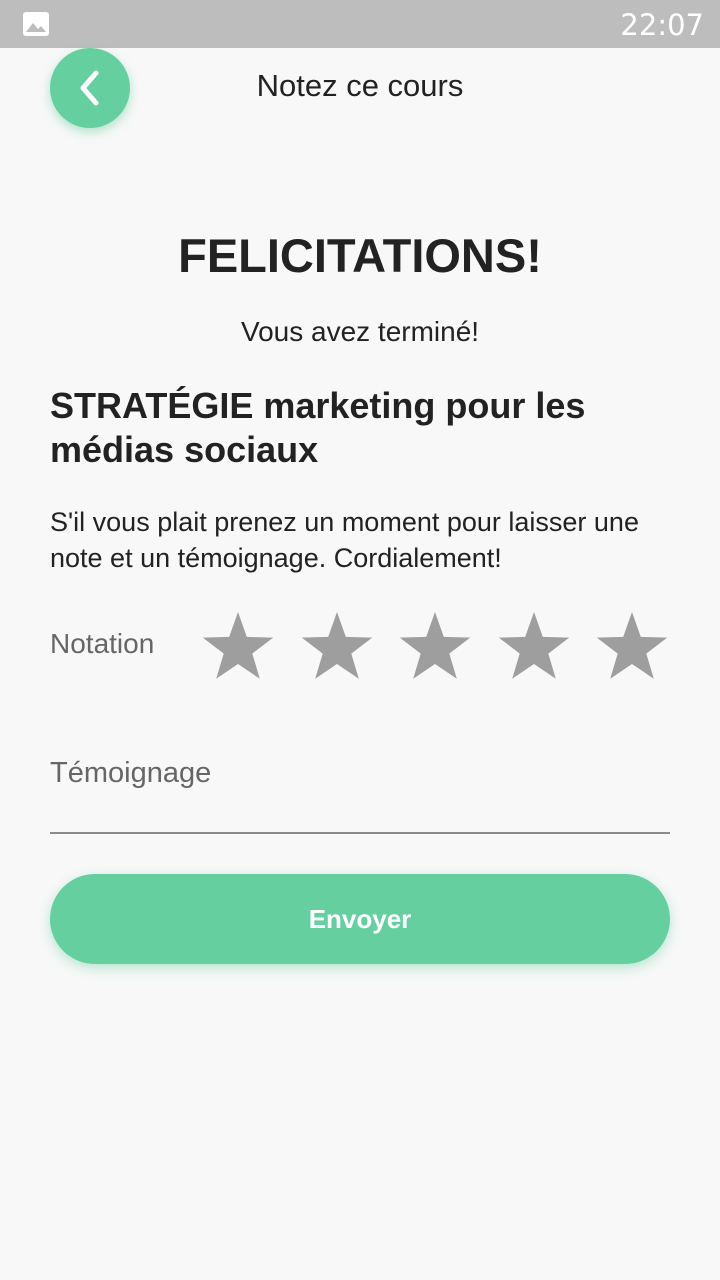 This screenshot has height=1280, width=720. Describe the element at coordinates (360, 919) in the screenshot. I see `send-button: Envoyer` at that location.